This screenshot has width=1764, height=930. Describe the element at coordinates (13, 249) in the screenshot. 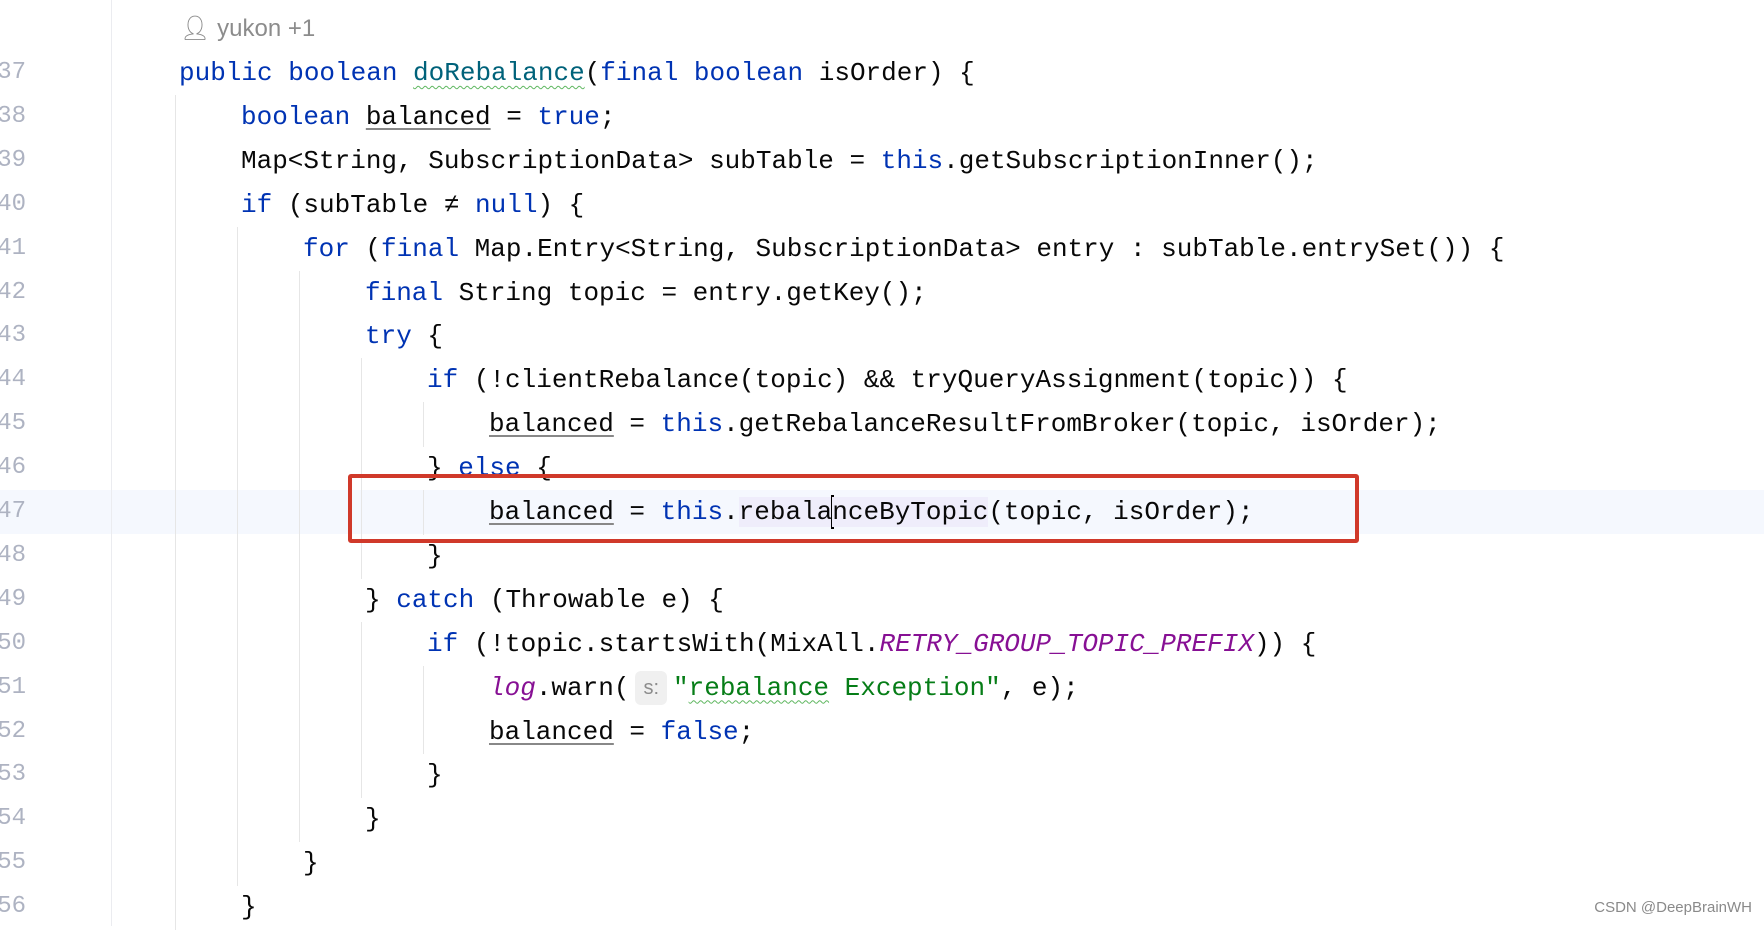

I see `line-number: 41` at that location.